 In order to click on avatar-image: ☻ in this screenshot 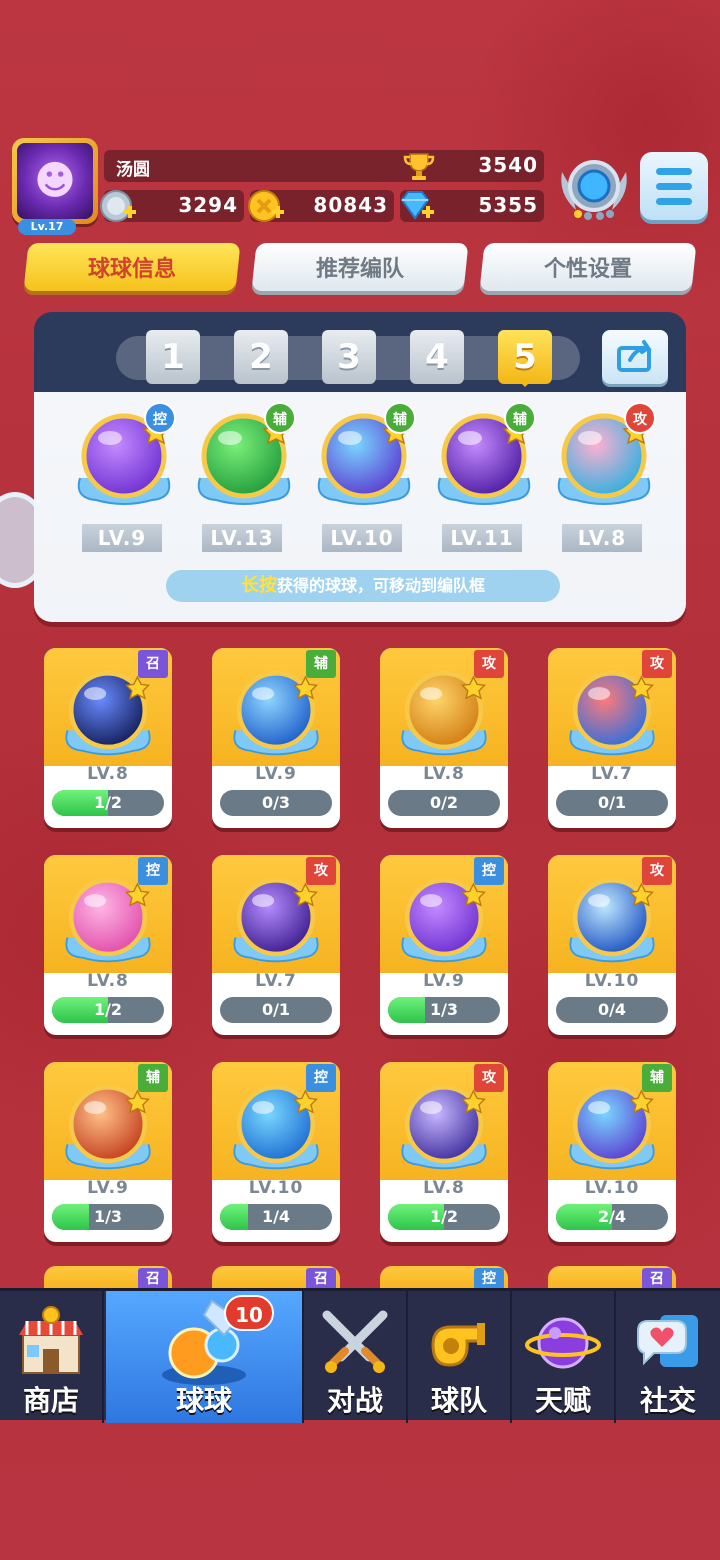, I will do `click(55, 181)`.